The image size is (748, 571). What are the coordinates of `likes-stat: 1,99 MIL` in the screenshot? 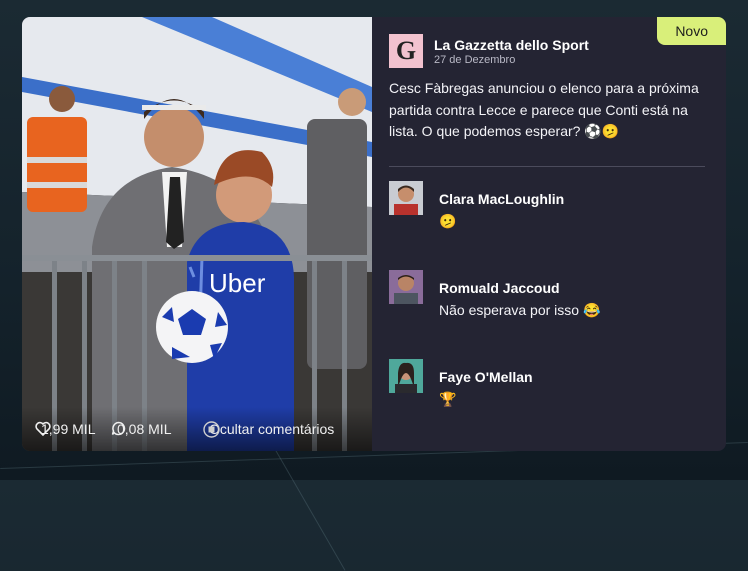 It's located at (65, 429).